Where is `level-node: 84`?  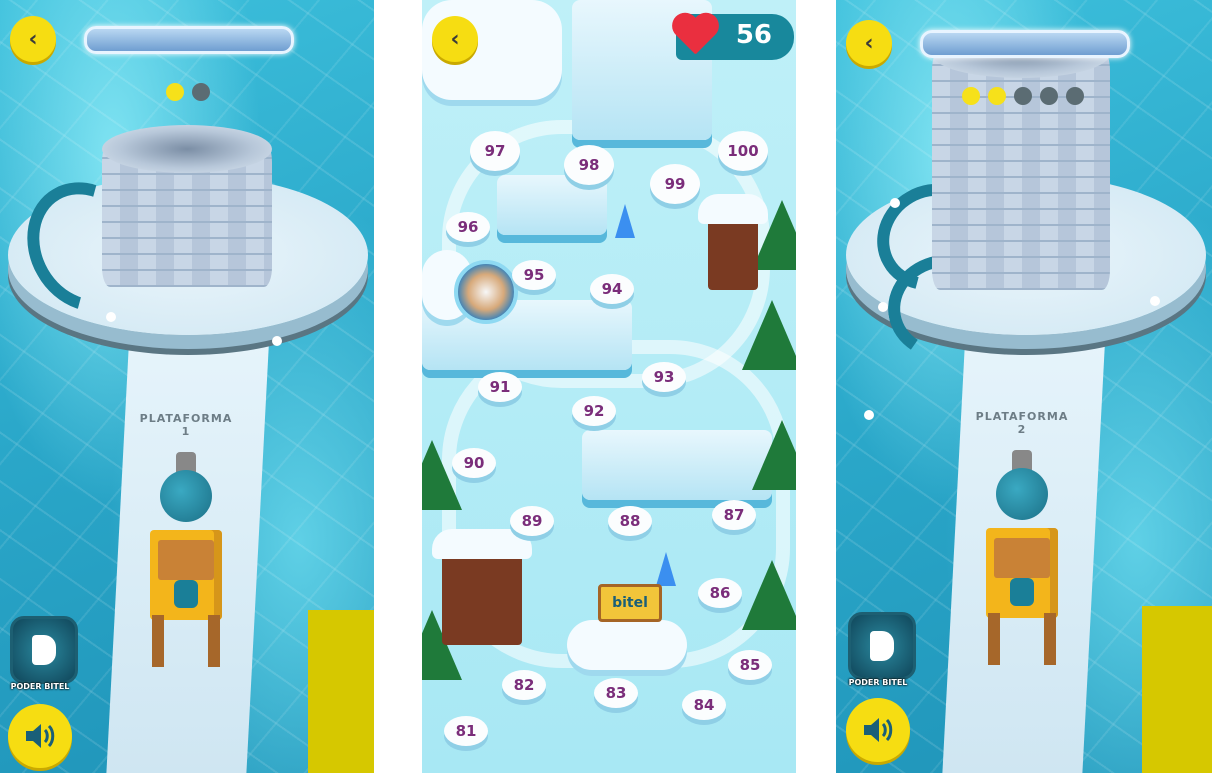 level-node: 84 is located at coordinates (704, 705).